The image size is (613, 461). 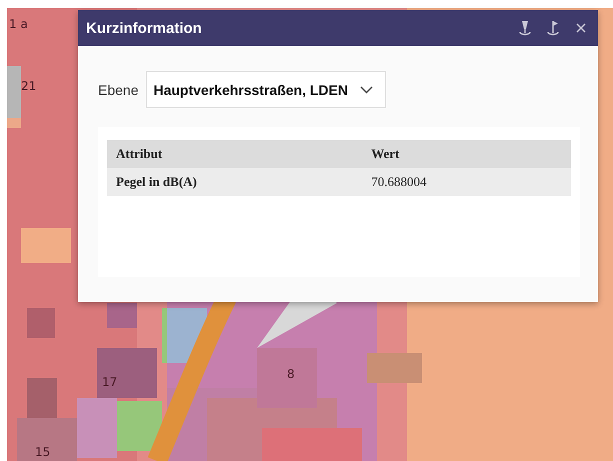 What do you see at coordinates (466, 182) in the screenshot?
I see `table-cell: 70.688004` at bounding box center [466, 182].